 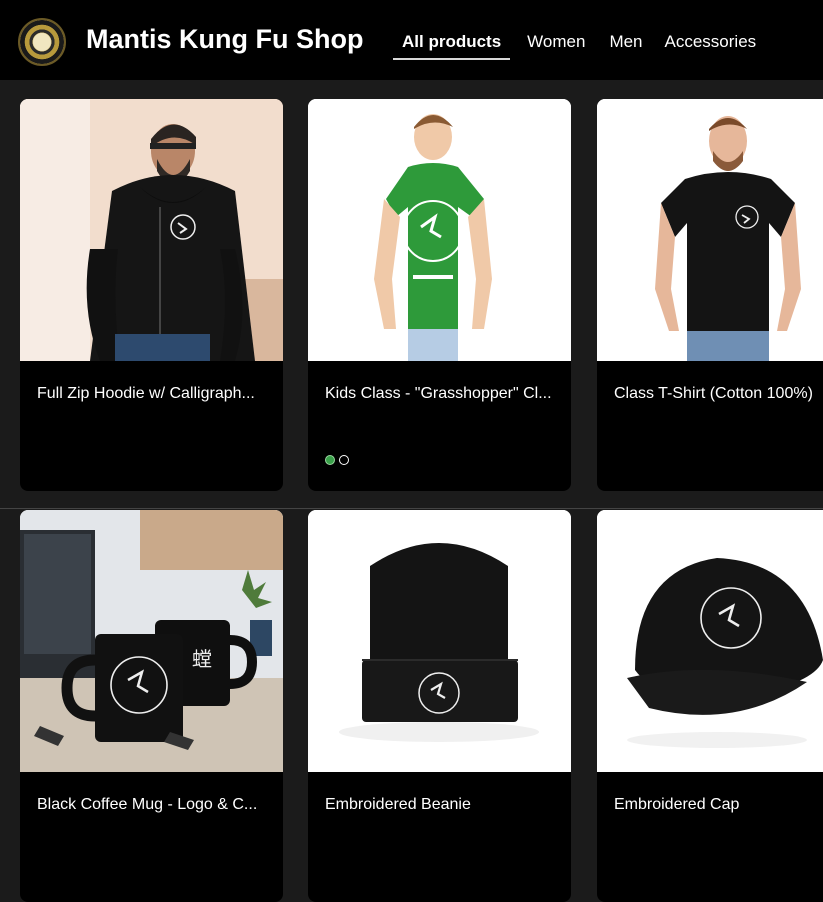 What do you see at coordinates (625, 41) in the screenshot?
I see `nav-men: Men` at bounding box center [625, 41].